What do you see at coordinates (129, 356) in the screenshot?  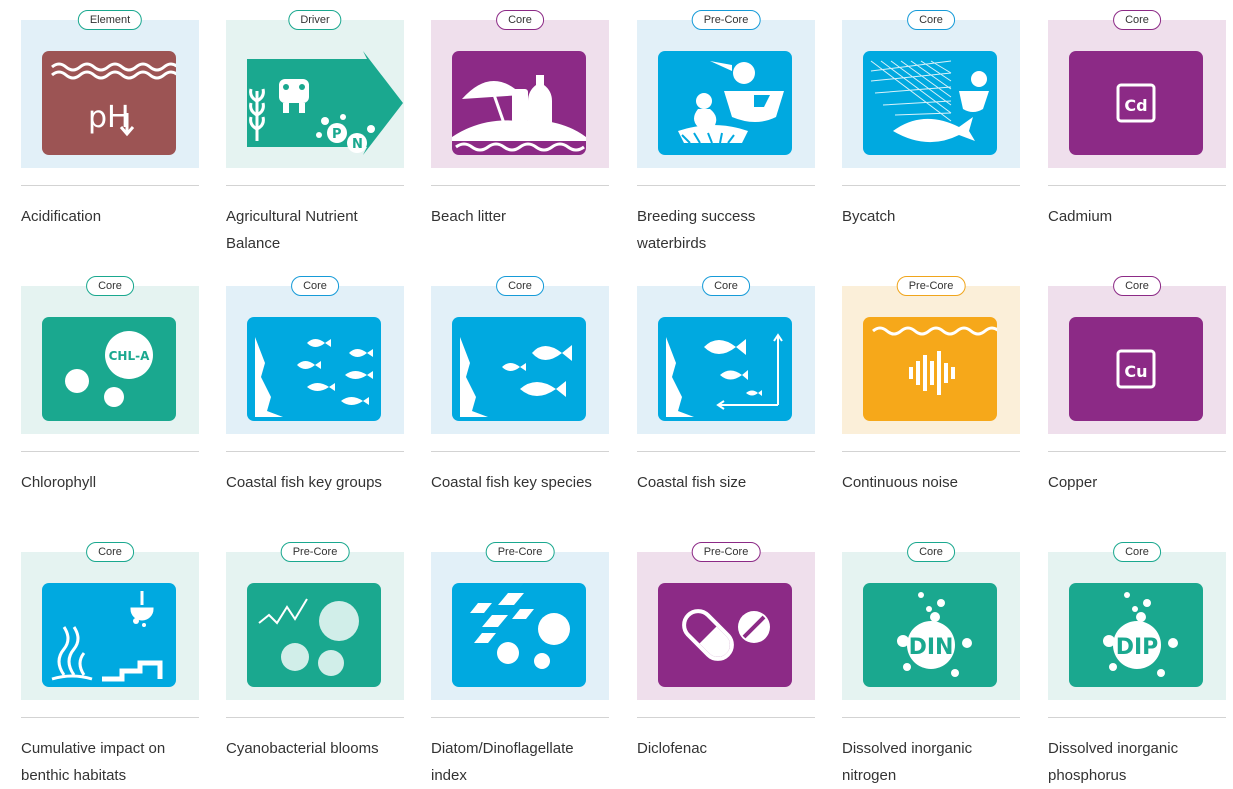 I see `svg-text: CHL-A` at bounding box center [129, 356].